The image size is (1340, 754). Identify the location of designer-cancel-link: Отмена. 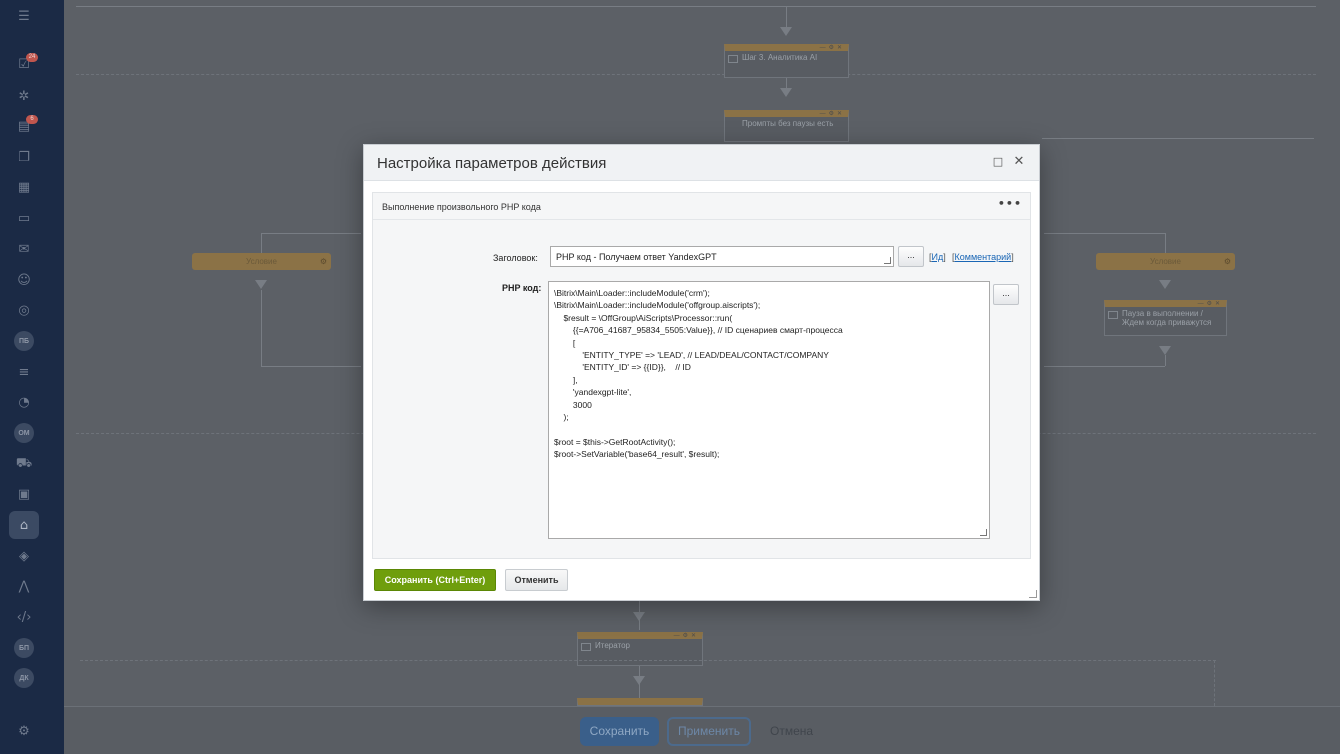
(791, 731).